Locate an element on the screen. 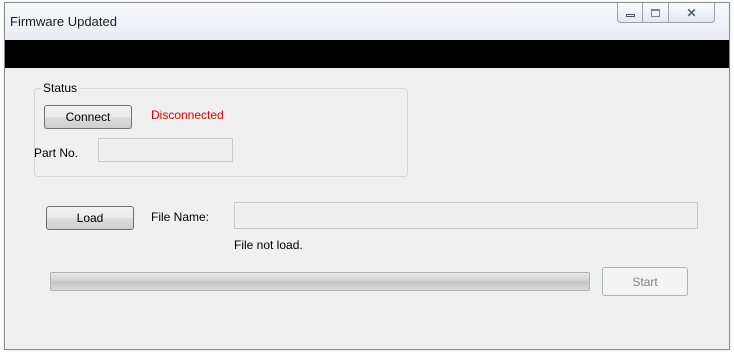  title-bar: Firmware Updated ✕ is located at coordinates (367, 21).